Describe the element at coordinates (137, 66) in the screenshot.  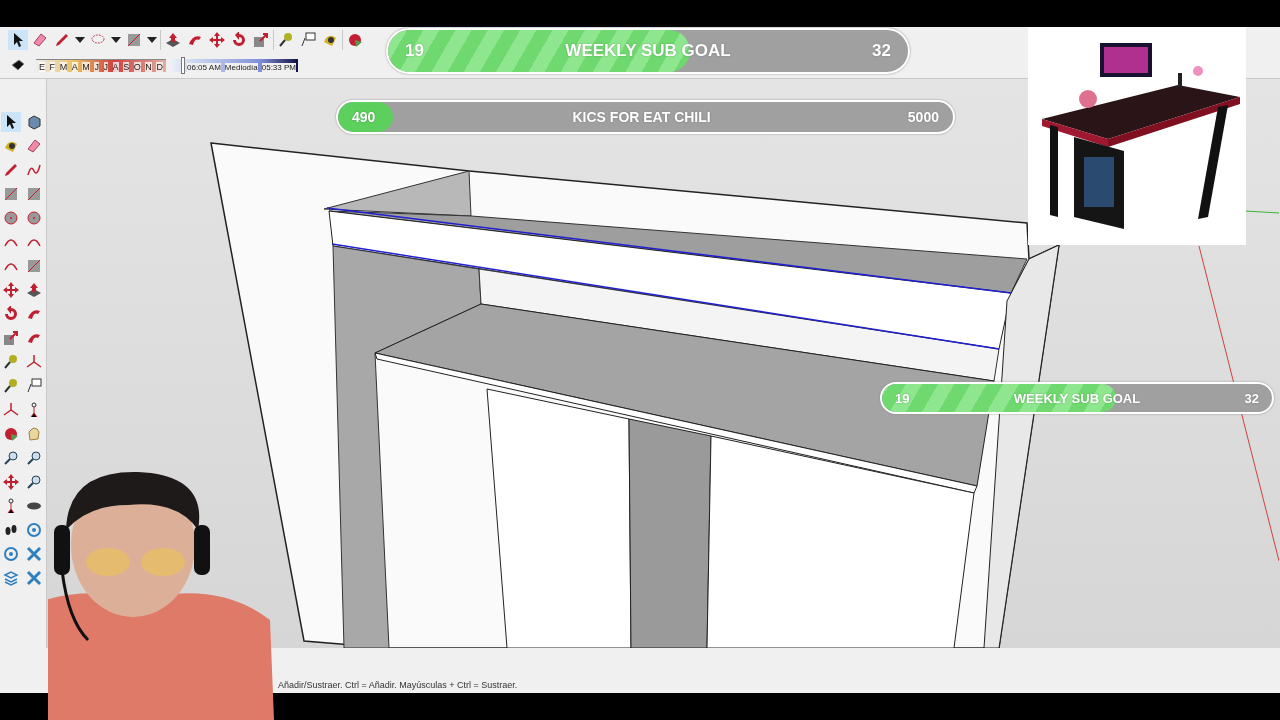
I see `month-tick: O` at that location.